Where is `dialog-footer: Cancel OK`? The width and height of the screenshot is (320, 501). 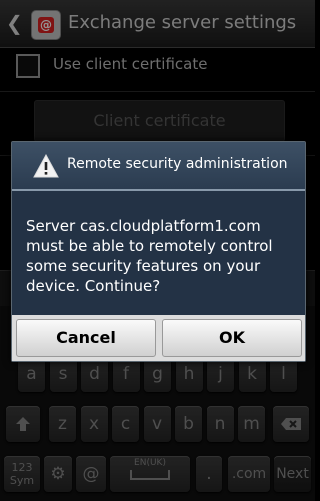
dialog-footer: Cancel OK is located at coordinates (158, 338).